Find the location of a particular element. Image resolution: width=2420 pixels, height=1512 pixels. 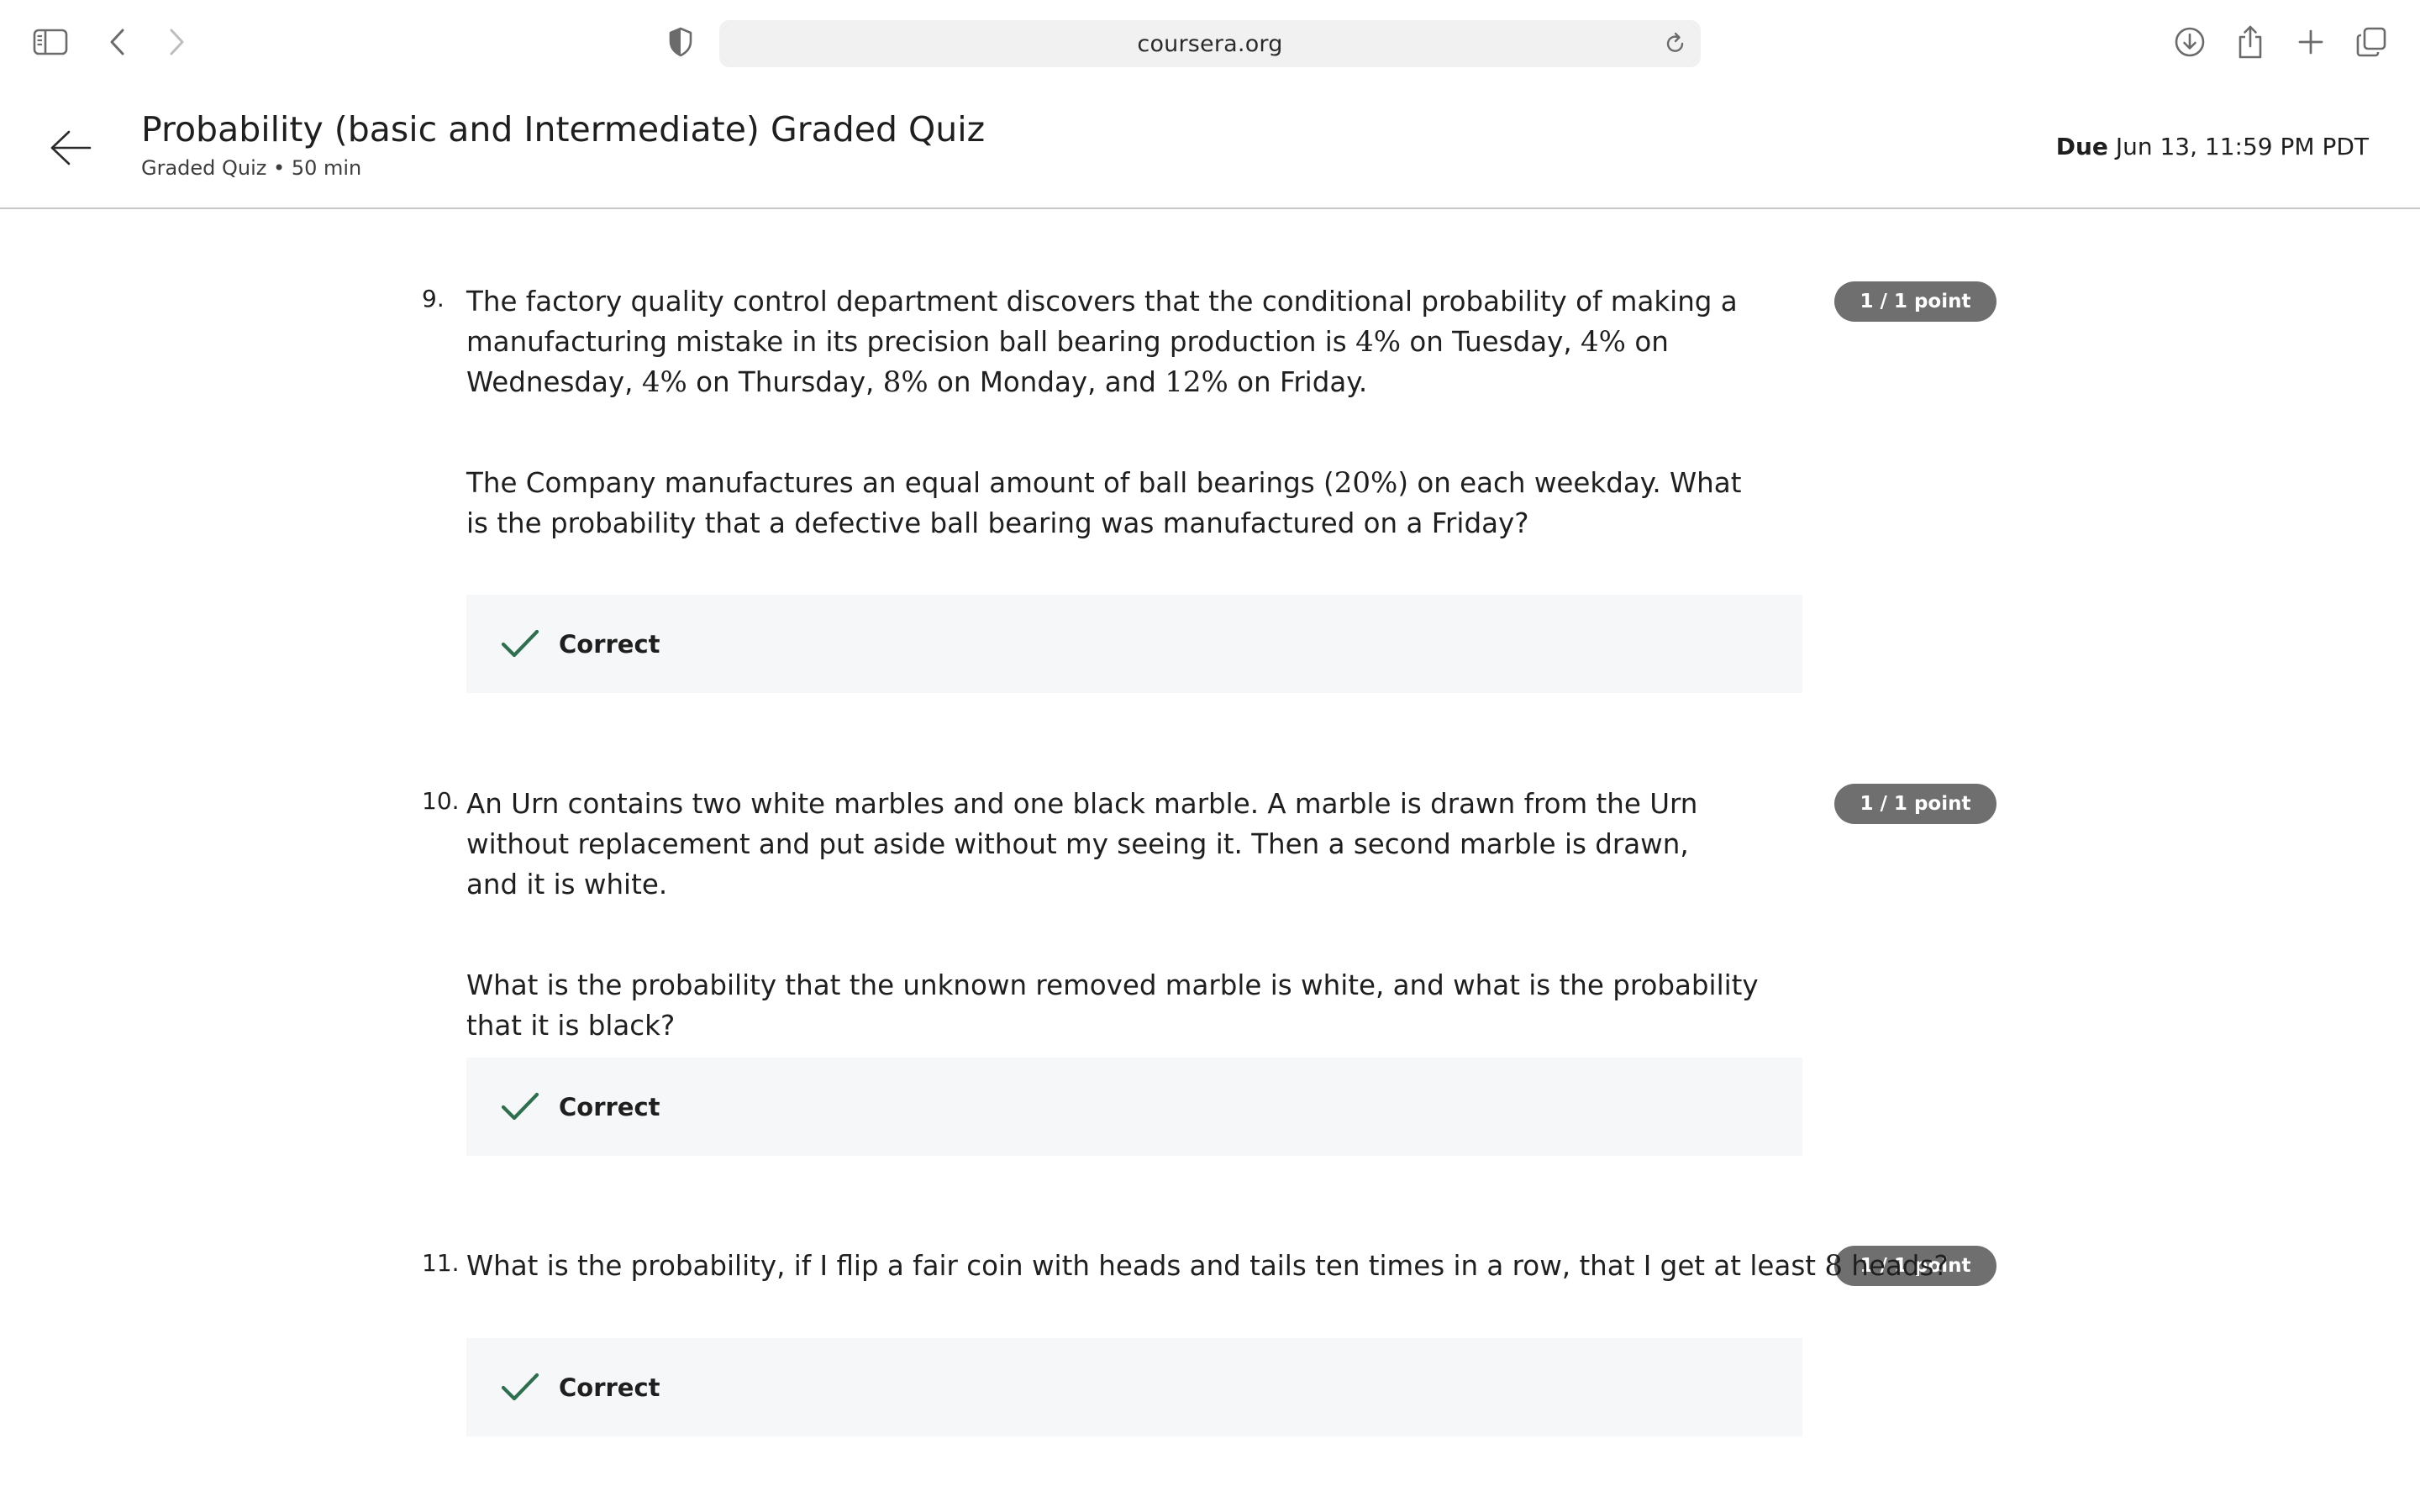

due-label: Due is located at coordinates (2082, 146).